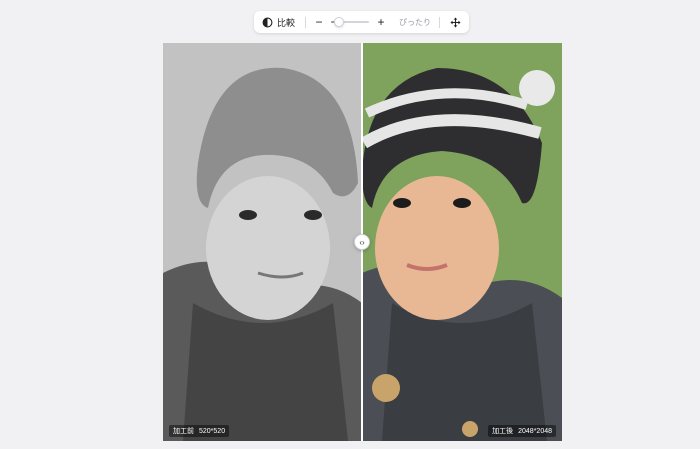 Image resolution: width=700 pixels, height=449 pixels. I want to click on after-caption: 加工後 2048*2048, so click(522, 431).